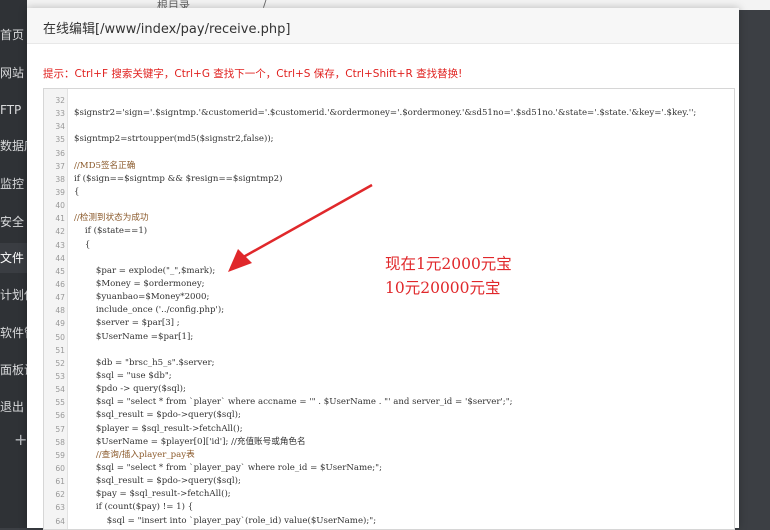 The width and height of the screenshot is (770, 530). What do you see at coordinates (448, 264) in the screenshot?
I see `annotation-line-1: 现在1元2000元宝` at bounding box center [448, 264].